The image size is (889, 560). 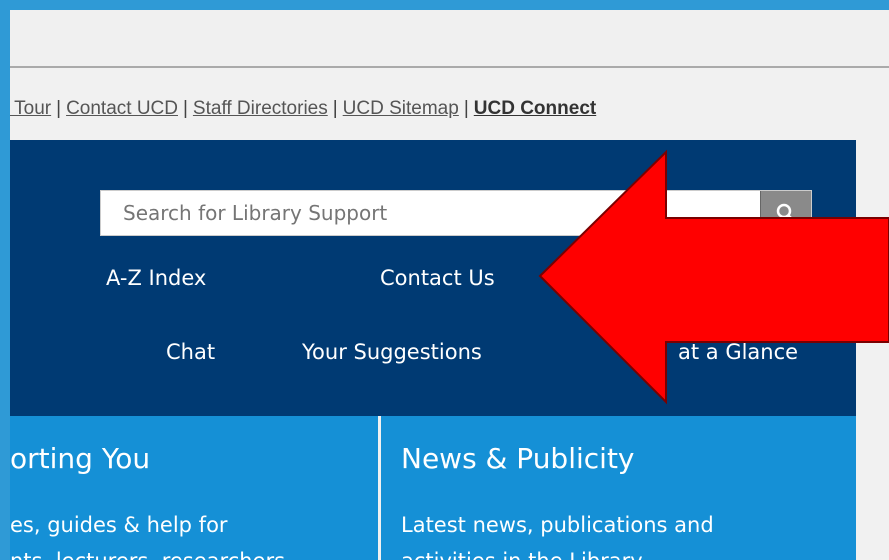 What do you see at coordinates (401, 108) in the screenshot?
I see `utility-link-ucd-sitemap: UCD Sitemap` at bounding box center [401, 108].